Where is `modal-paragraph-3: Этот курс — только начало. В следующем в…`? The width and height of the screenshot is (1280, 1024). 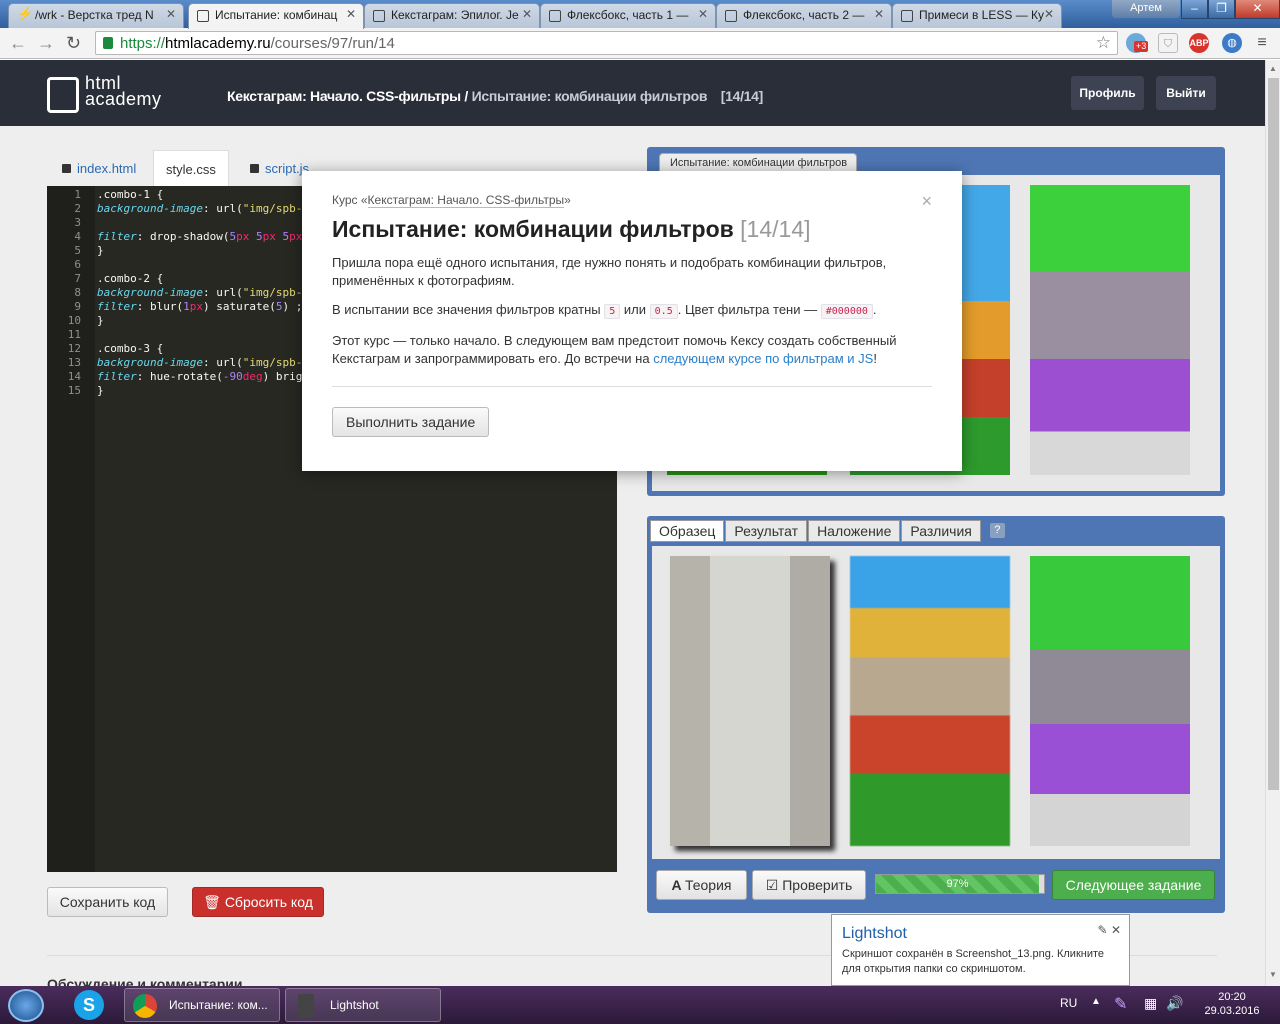 modal-paragraph-3: Этот курс — только начало. В следующем в… is located at coordinates (614, 349).